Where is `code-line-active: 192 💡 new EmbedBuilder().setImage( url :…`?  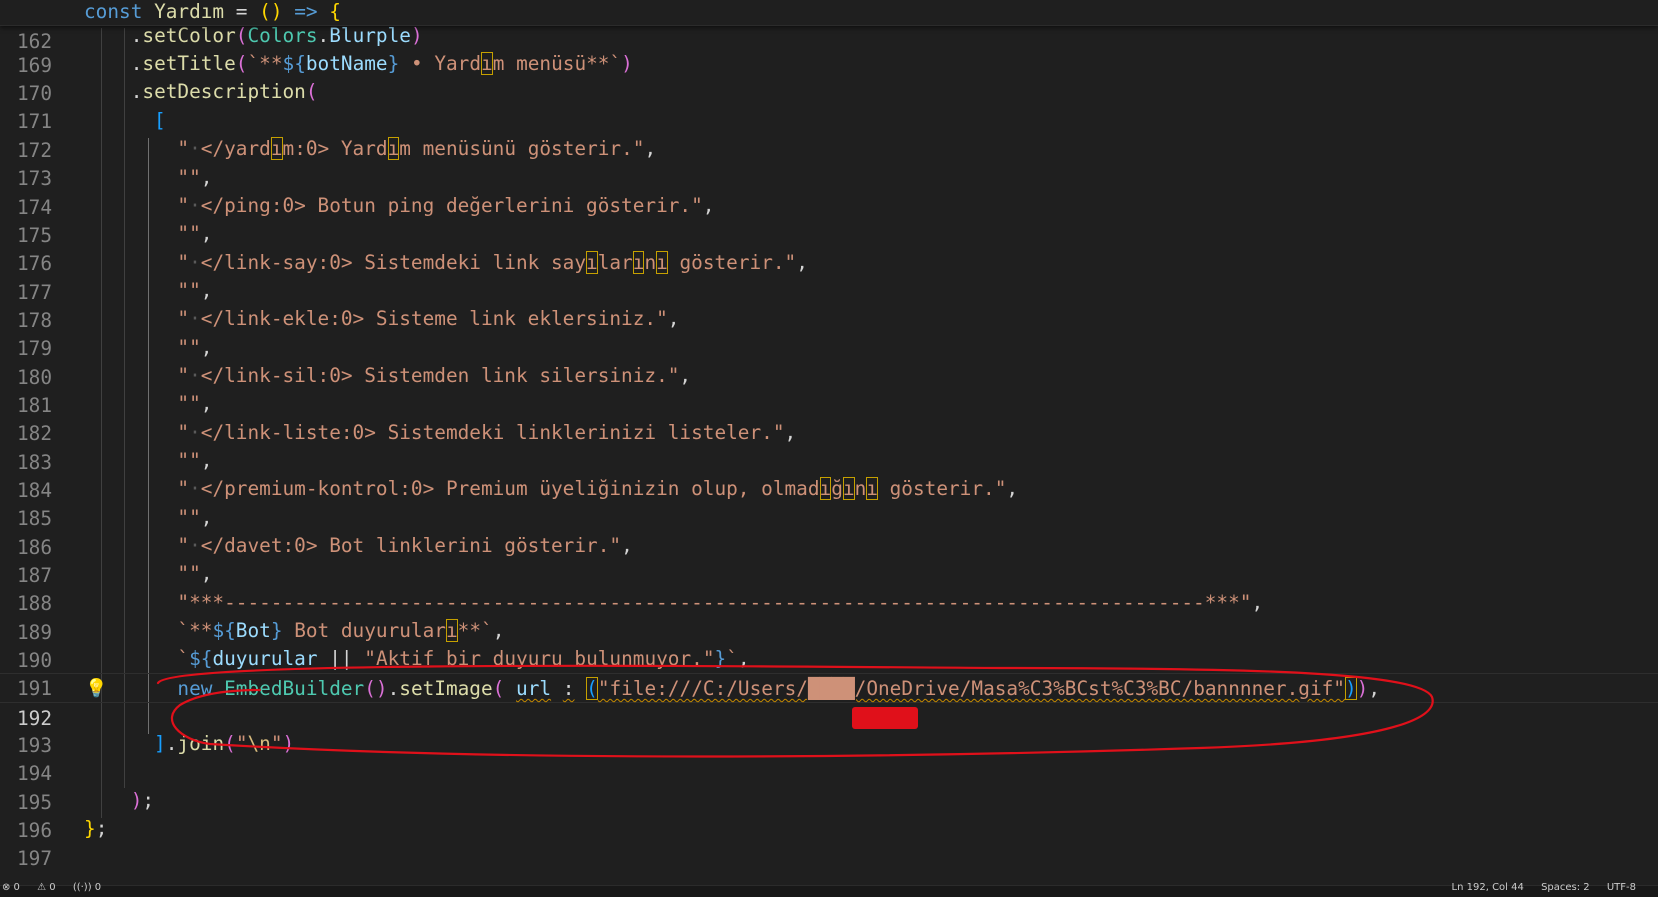
code-line-active: 192 💡 new EmbedBuilder().setImage( url :… is located at coordinates (829, 701).